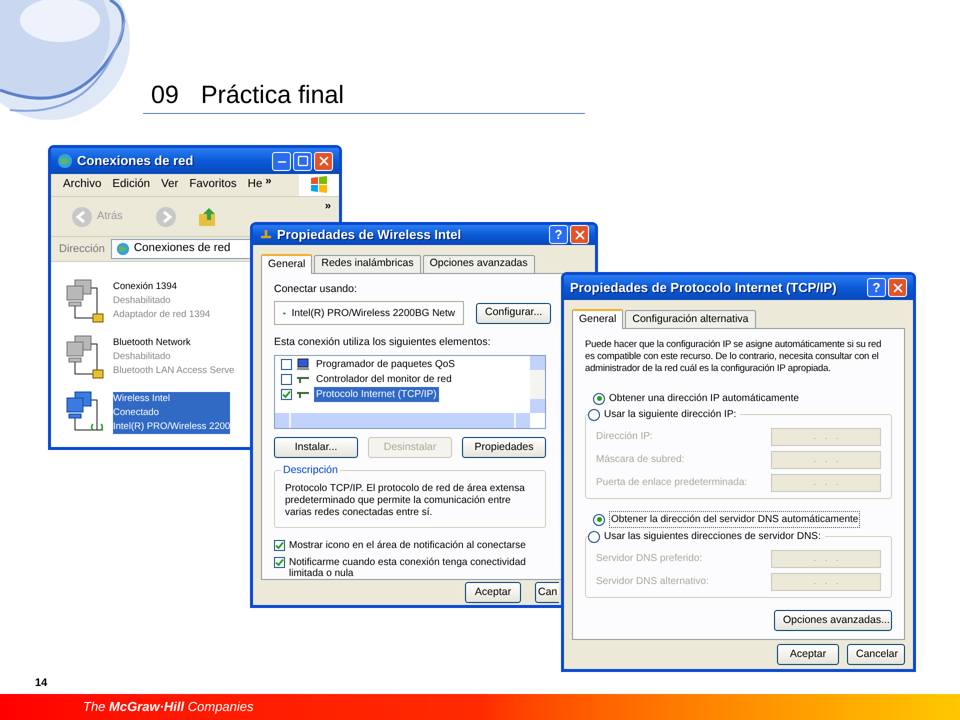  I want to click on connection-device: Bluetooth LAN Access Serve, so click(173, 371).